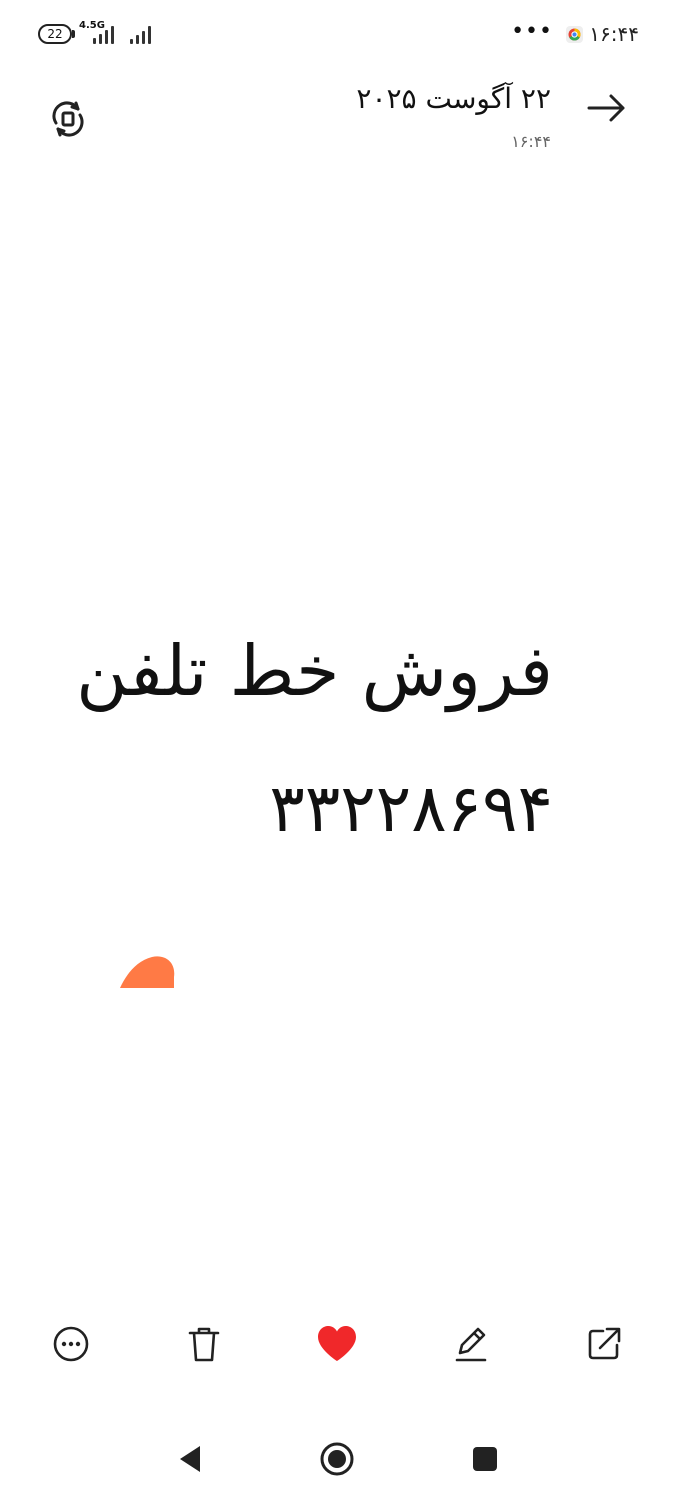  I want to click on photo-orange-shape, so click(147, 972).